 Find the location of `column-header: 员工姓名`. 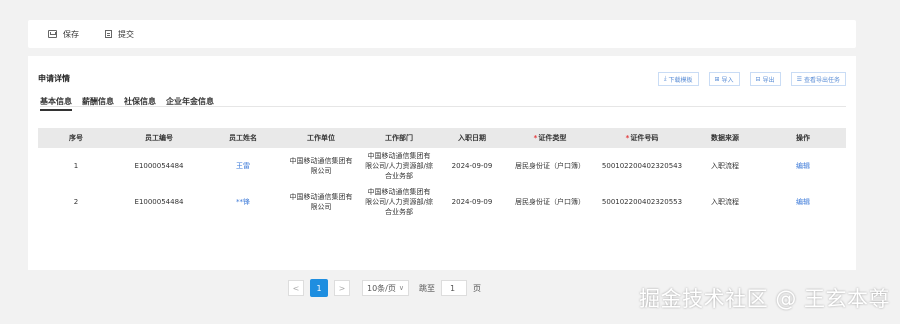

column-header: 员工姓名 is located at coordinates (243, 138).